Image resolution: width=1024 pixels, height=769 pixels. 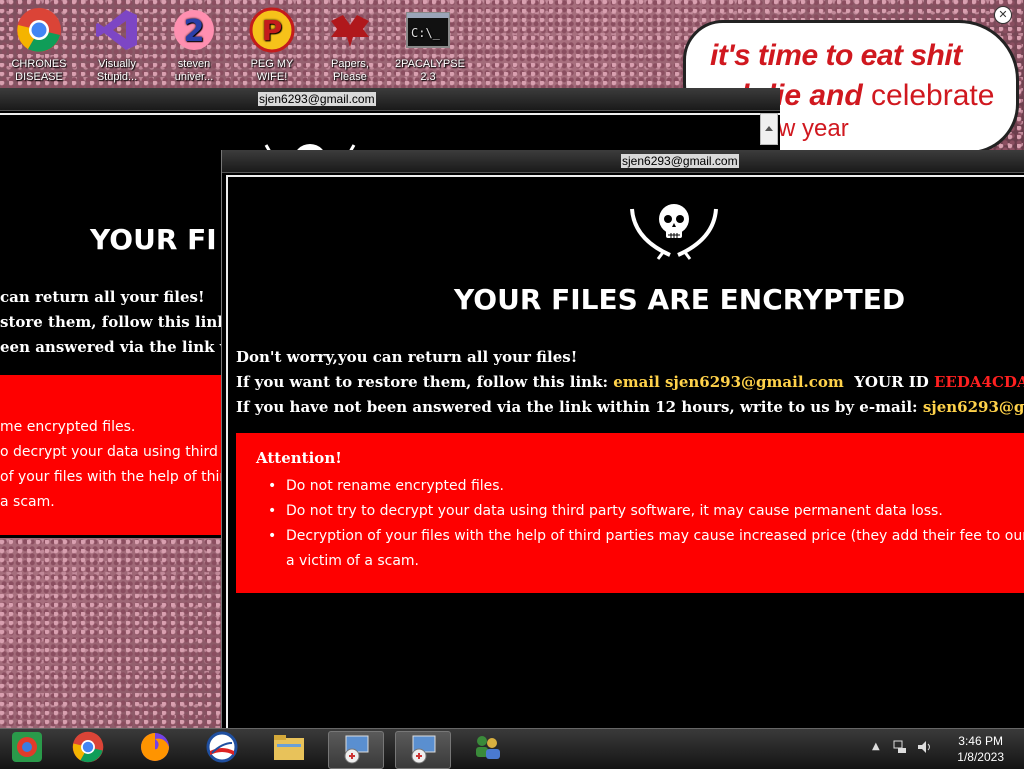 What do you see at coordinates (769, 129) in the screenshot?
I see `scrollbar-up-button` at bounding box center [769, 129].